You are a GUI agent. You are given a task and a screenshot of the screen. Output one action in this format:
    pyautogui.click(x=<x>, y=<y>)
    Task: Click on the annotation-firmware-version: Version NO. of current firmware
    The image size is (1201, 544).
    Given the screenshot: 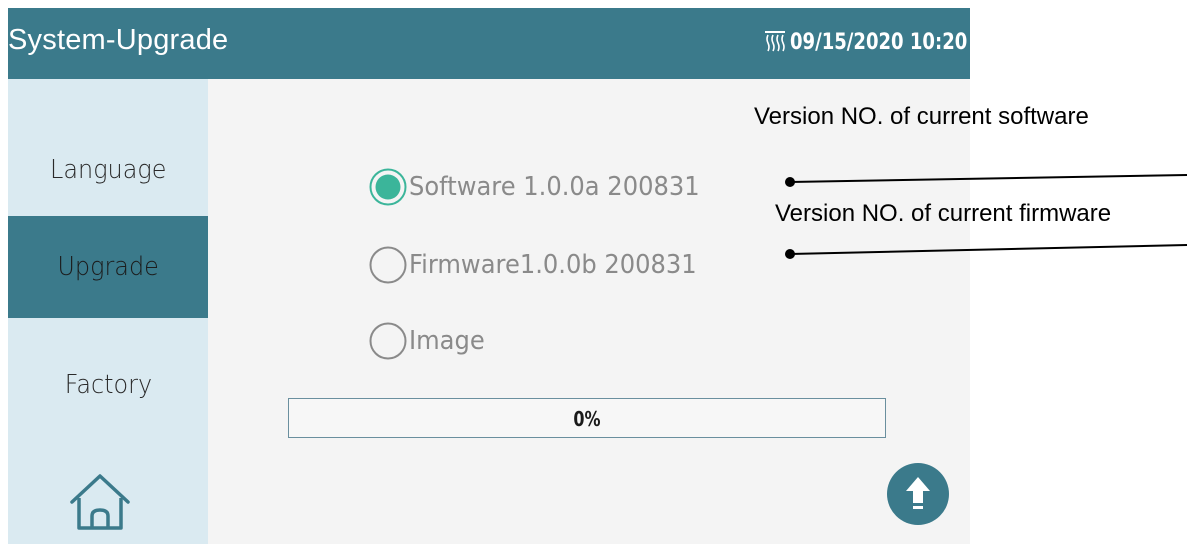 What is the action you would take?
    pyautogui.click(x=943, y=213)
    